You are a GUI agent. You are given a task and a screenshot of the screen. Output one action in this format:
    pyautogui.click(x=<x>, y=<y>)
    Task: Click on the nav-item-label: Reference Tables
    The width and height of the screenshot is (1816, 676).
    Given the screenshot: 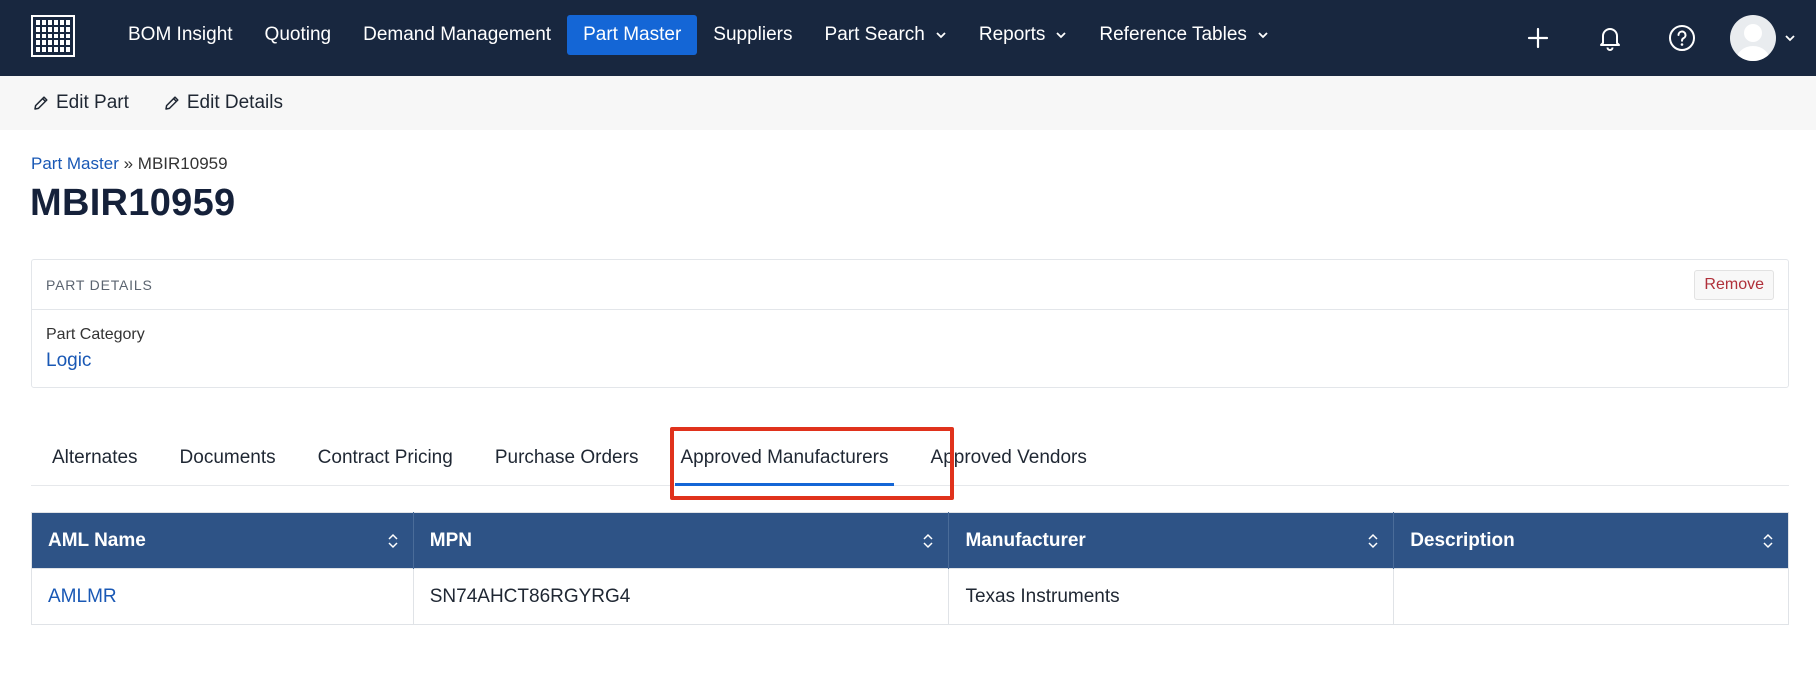 What is the action you would take?
    pyautogui.click(x=1173, y=34)
    